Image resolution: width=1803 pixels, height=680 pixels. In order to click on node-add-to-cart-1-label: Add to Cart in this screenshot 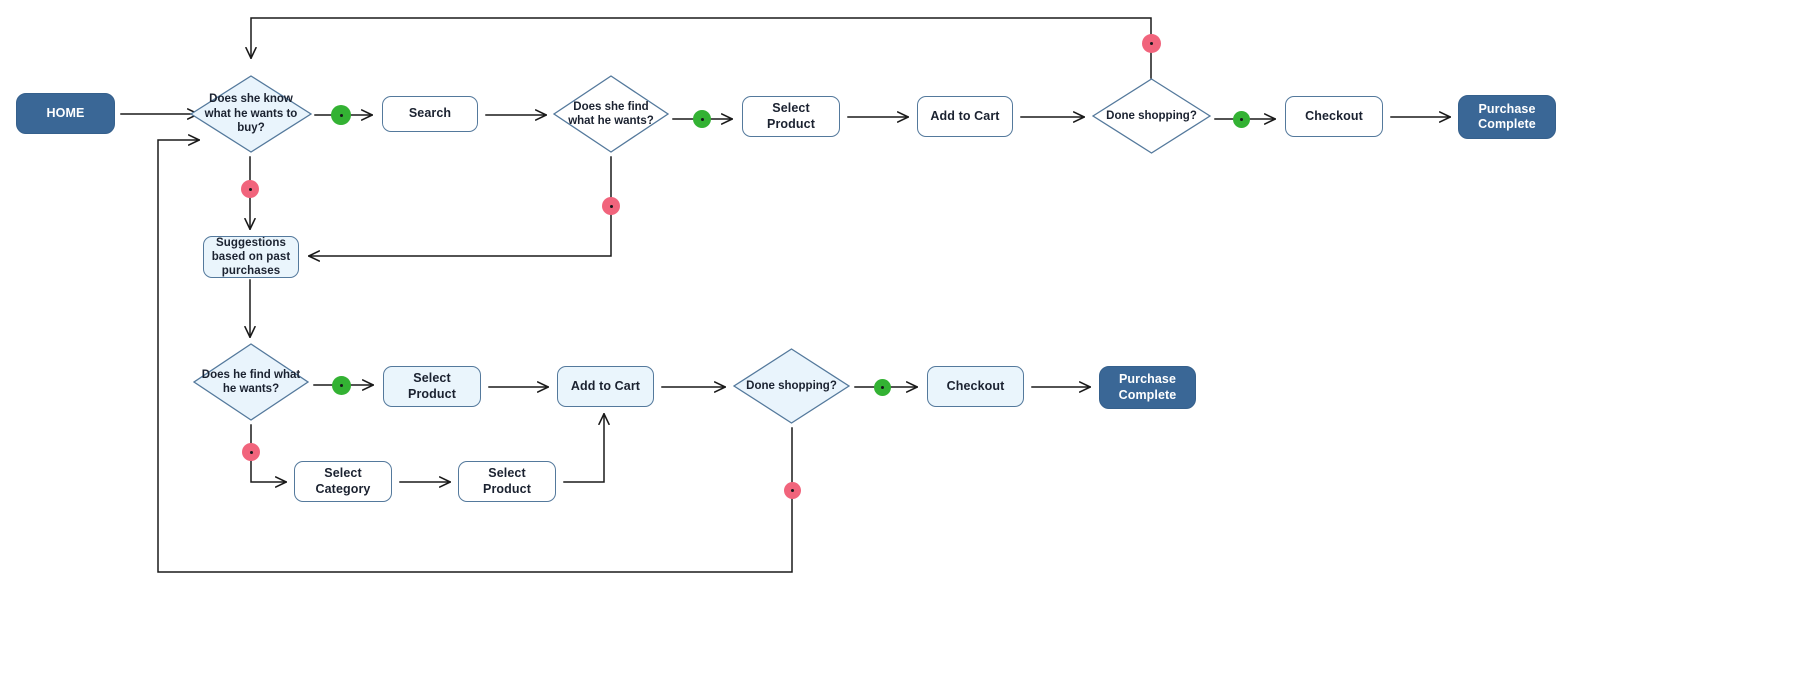, I will do `click(965, 115)`.